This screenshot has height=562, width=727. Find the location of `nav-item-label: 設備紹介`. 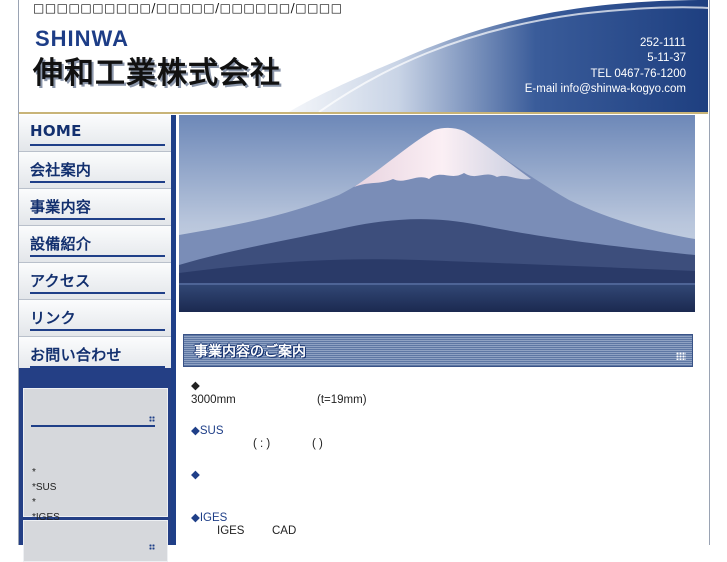

nav-item-label: 設備紹介 is located at coordinates (61, 244).